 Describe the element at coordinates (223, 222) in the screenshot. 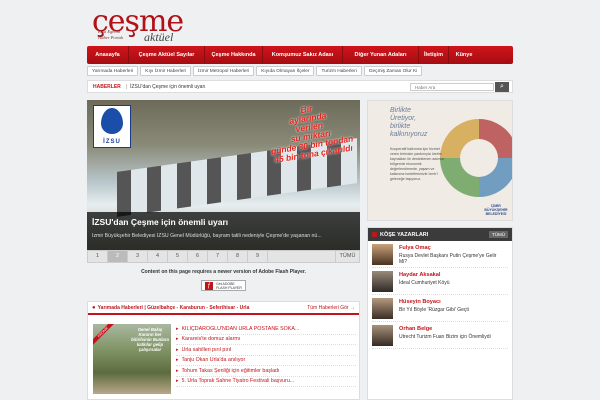

I see `slide-title: İZSU'dan Çeşme için önemli uyarı` at that location.